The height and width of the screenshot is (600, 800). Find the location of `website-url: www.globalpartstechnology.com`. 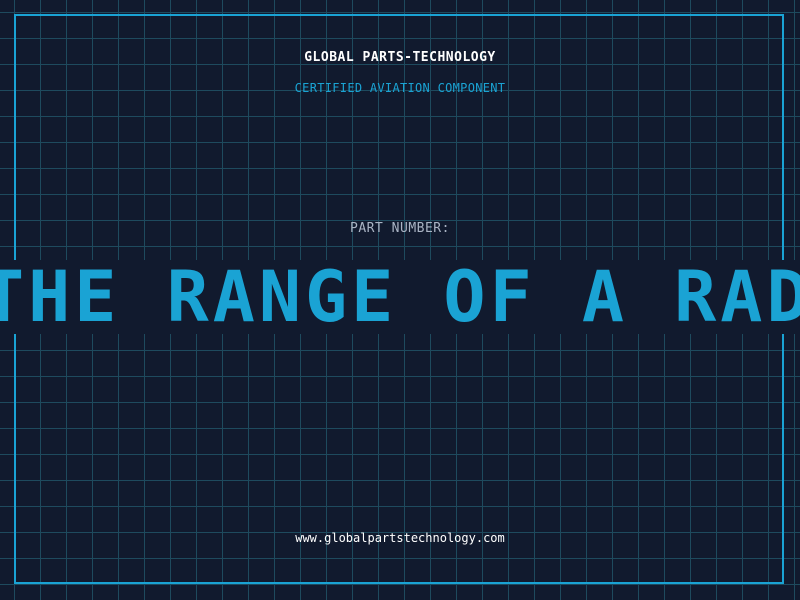

website-url: www.globalpartstechnology.com is located at coordinates (400, 538).